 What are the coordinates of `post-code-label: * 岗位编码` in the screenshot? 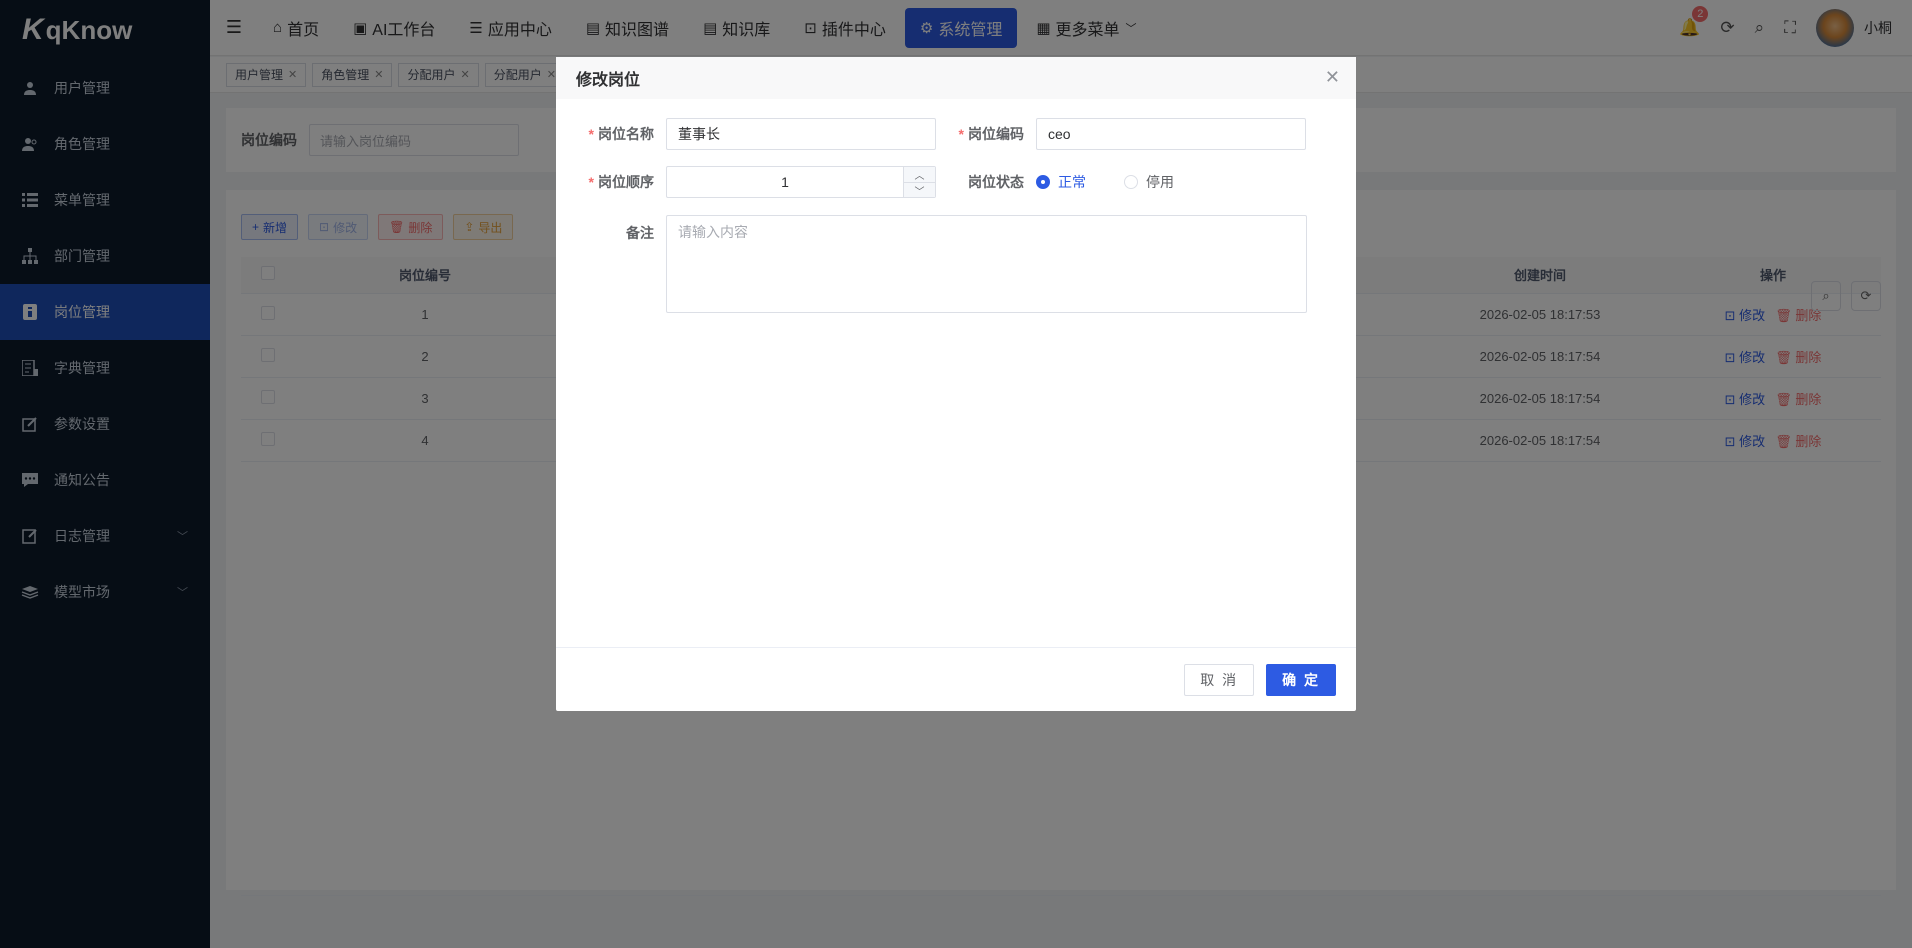 It's located at (981, 134).